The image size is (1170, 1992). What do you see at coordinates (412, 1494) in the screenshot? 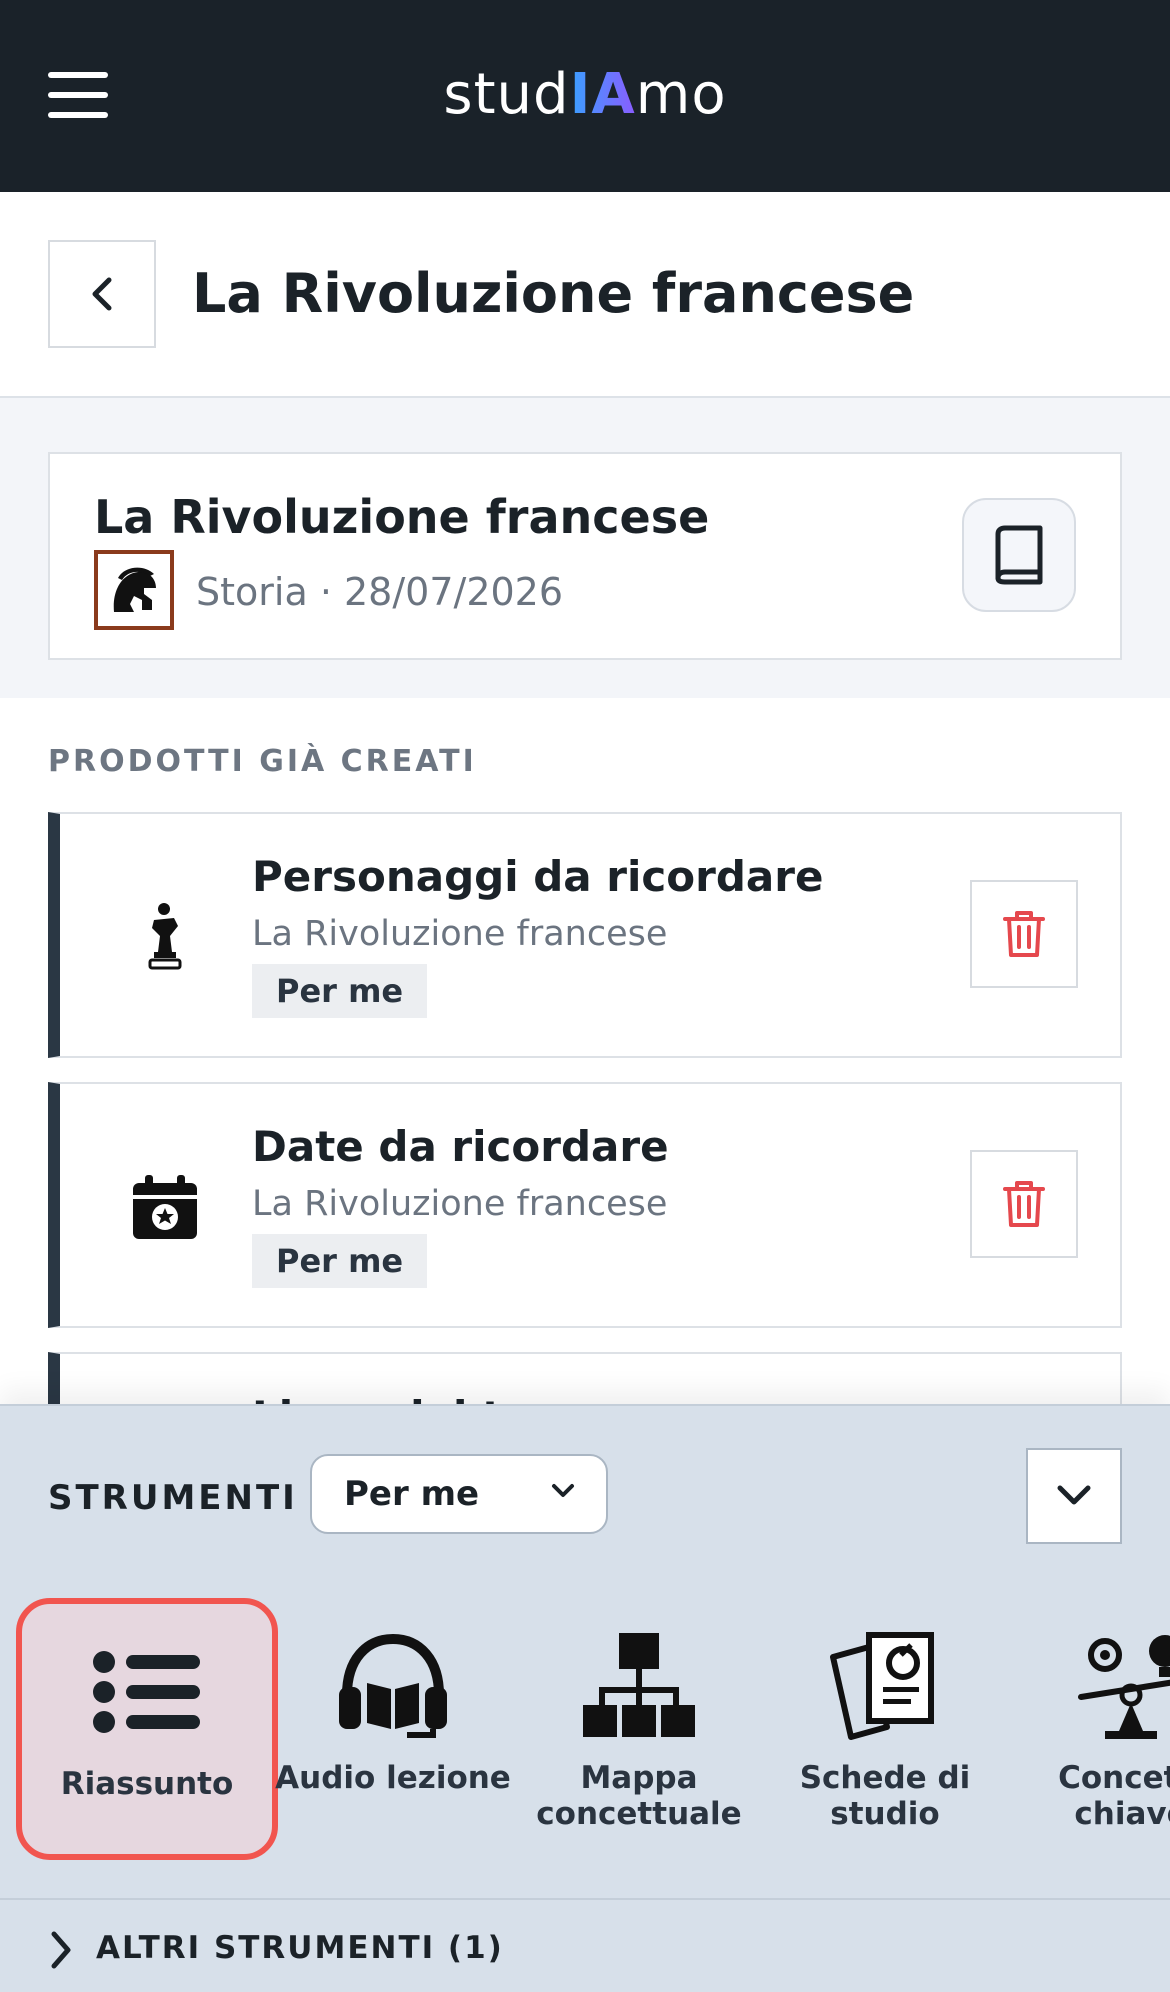
I see `mode-select-value: Per me` at bounding box center [412, 1494].